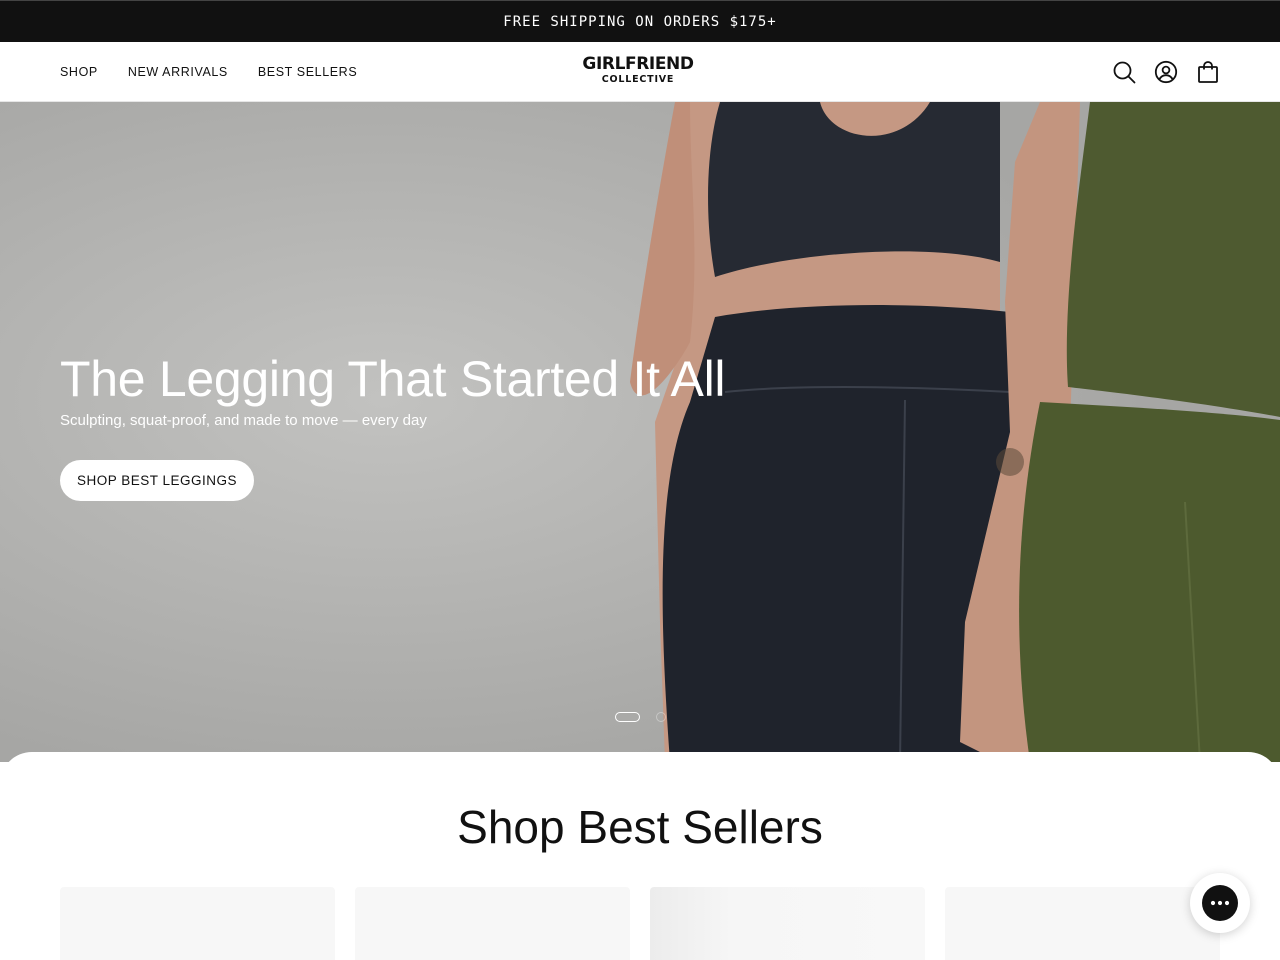  I want to click on logo-line-2: COLLECTIVE, so click(638, 79).